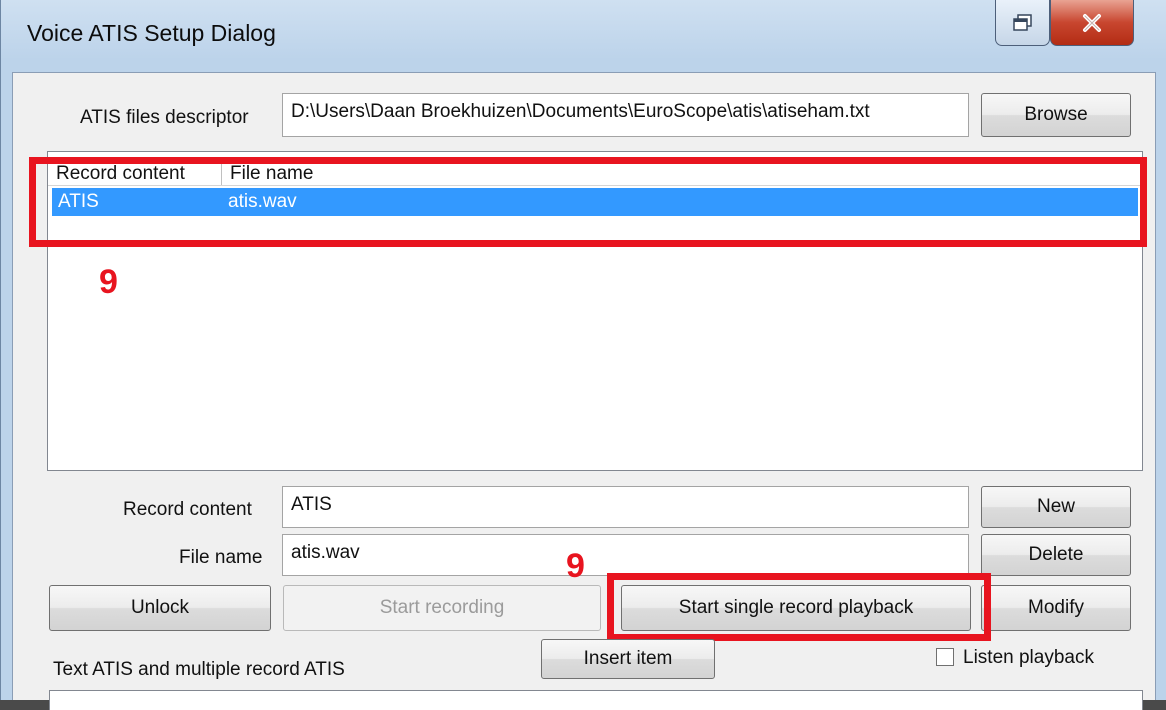  I want to click on browse-button: Browse, so click(1056, 115).